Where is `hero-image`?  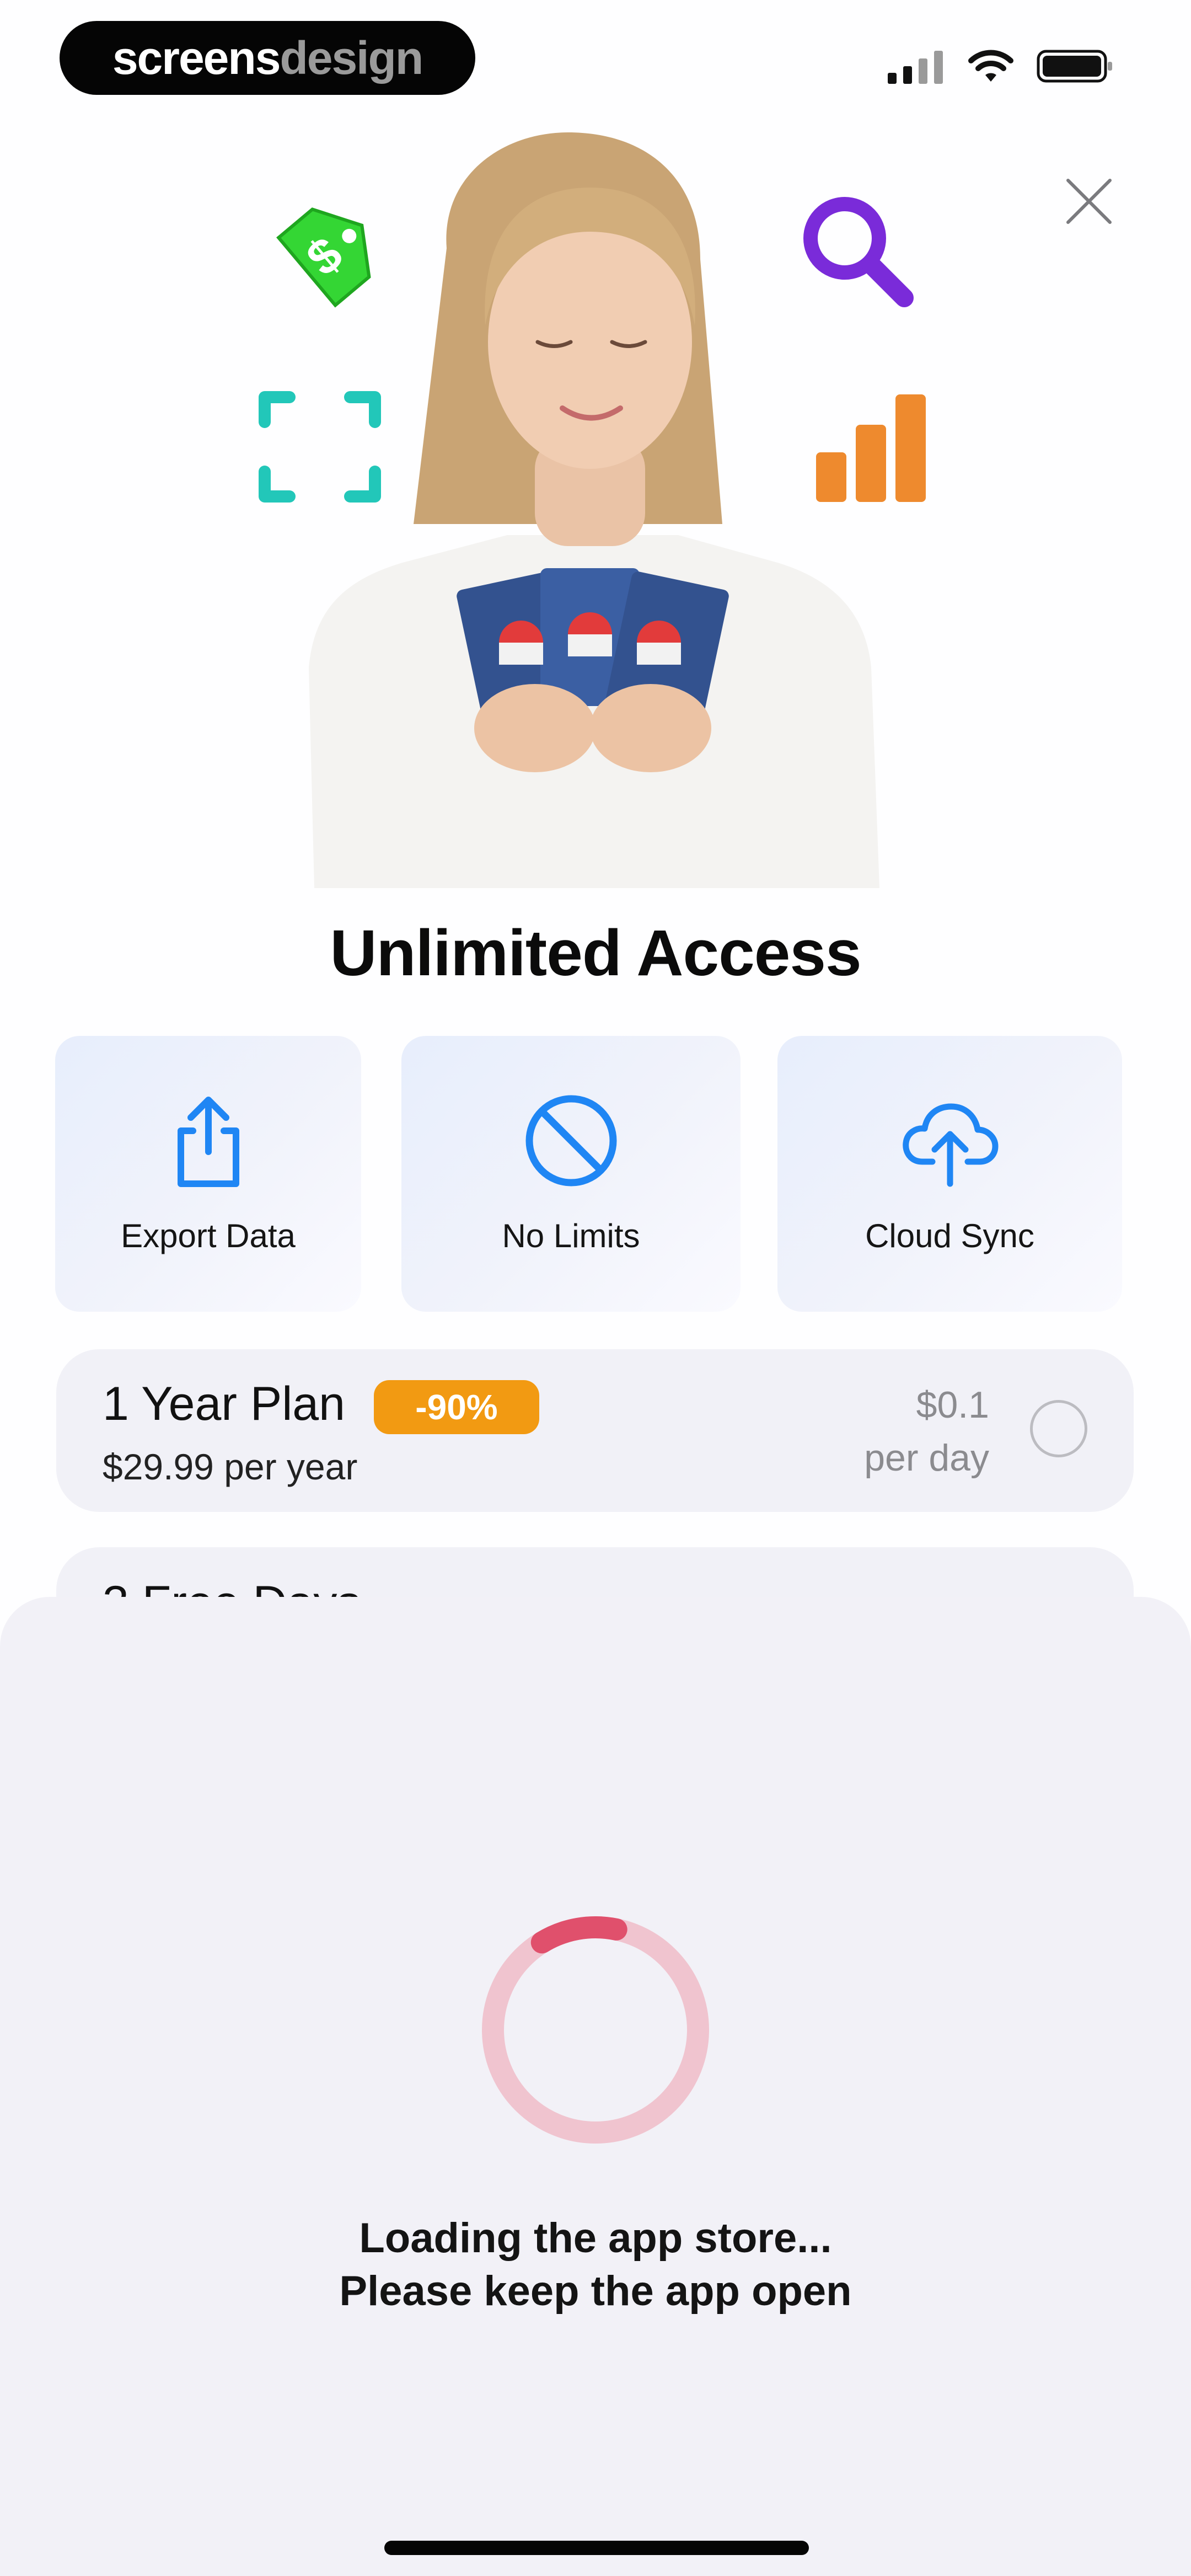
hero-image is located at coordinates (594, 510).